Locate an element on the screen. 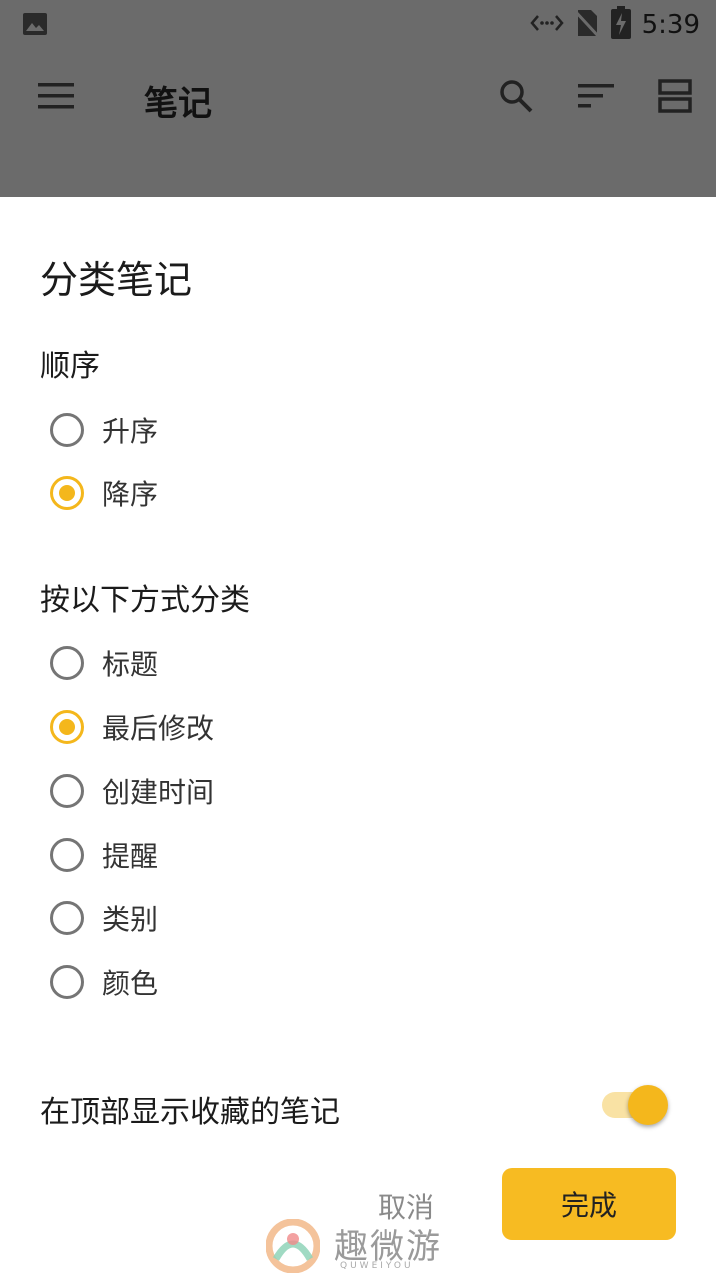  app-title: 笔记 is located at coordinates (178, 104).